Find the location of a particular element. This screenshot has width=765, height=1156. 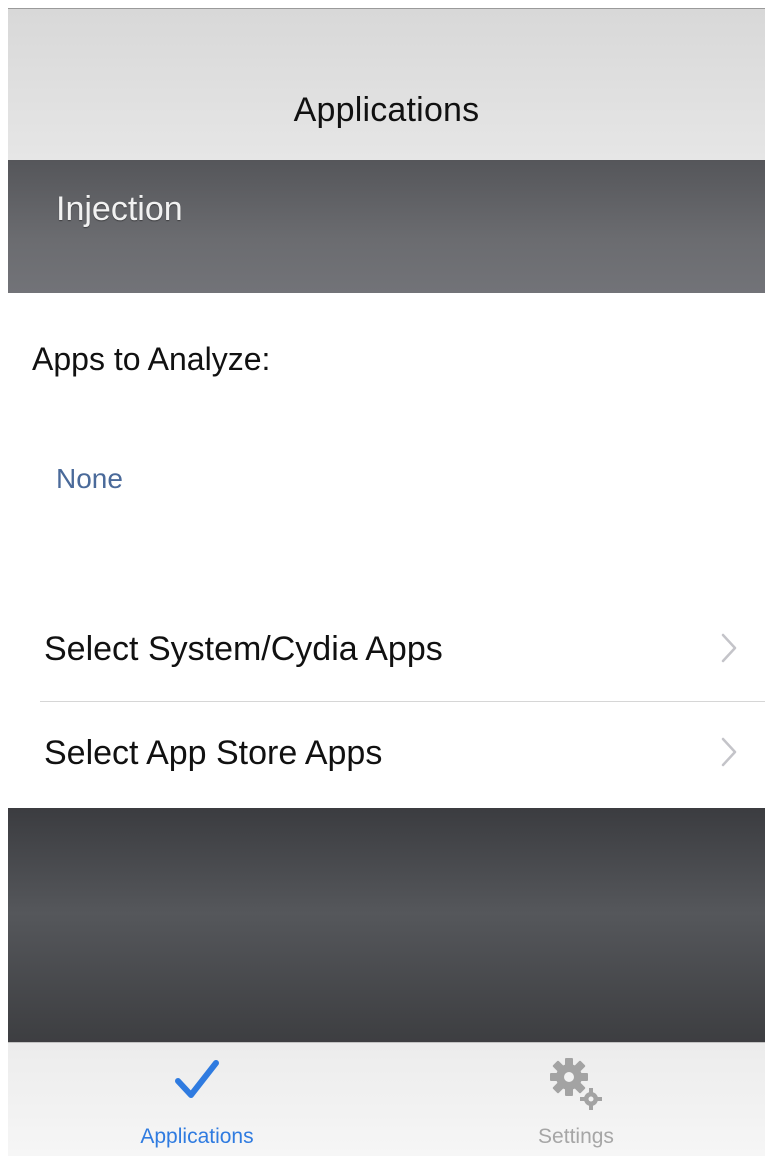

screen-edge-top is located at coordinates (386, 4).